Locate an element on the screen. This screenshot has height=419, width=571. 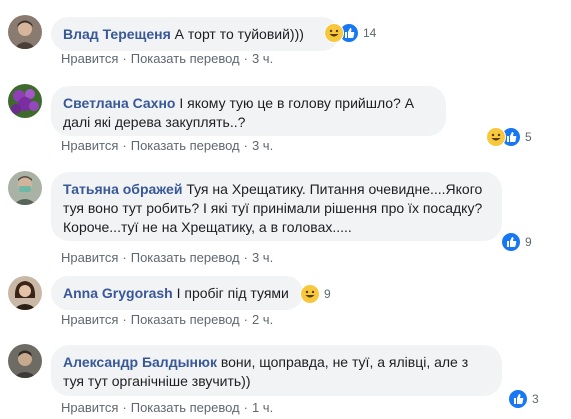
comment-actions: Нравится · Показать перевод · 1 ч. is located at coordinates (167, 407).